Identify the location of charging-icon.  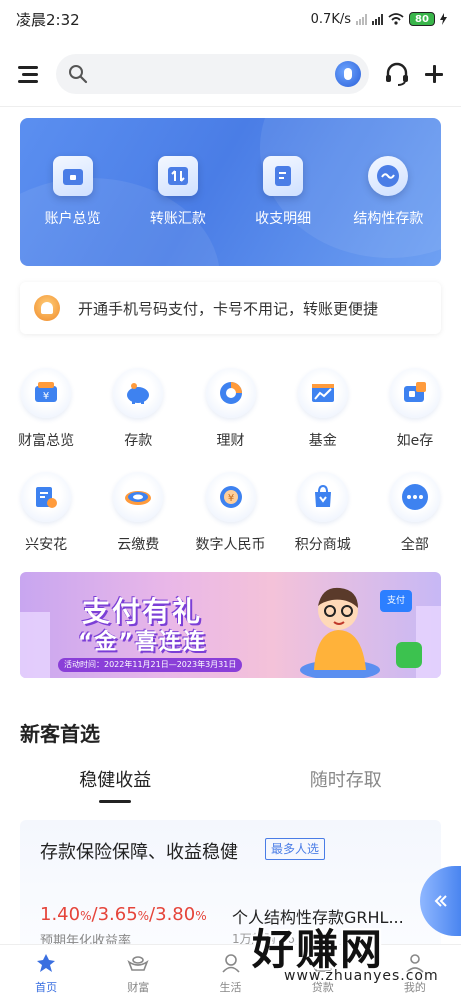
(443, 19).